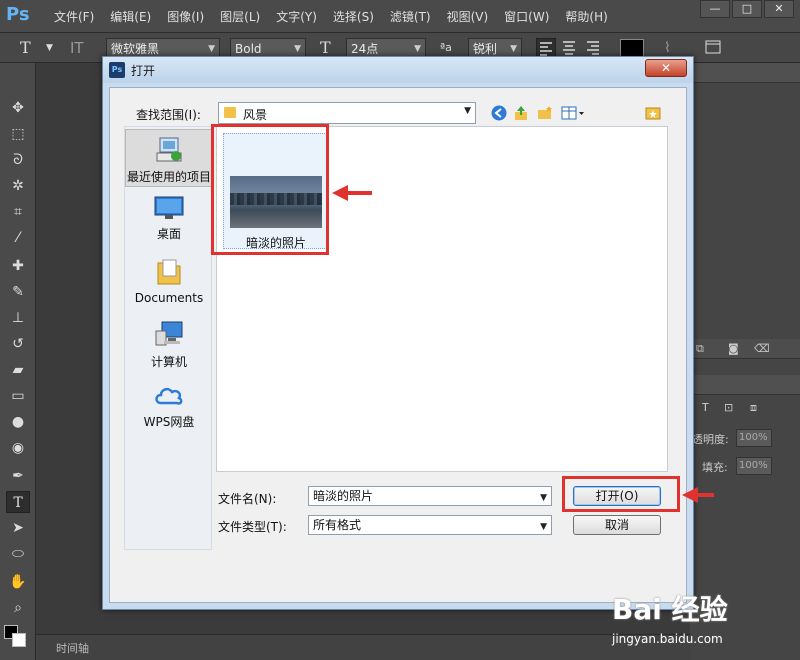  Describe the element at coordinates (594, 48) in the screenshot. I see `align-right-button` at that location.